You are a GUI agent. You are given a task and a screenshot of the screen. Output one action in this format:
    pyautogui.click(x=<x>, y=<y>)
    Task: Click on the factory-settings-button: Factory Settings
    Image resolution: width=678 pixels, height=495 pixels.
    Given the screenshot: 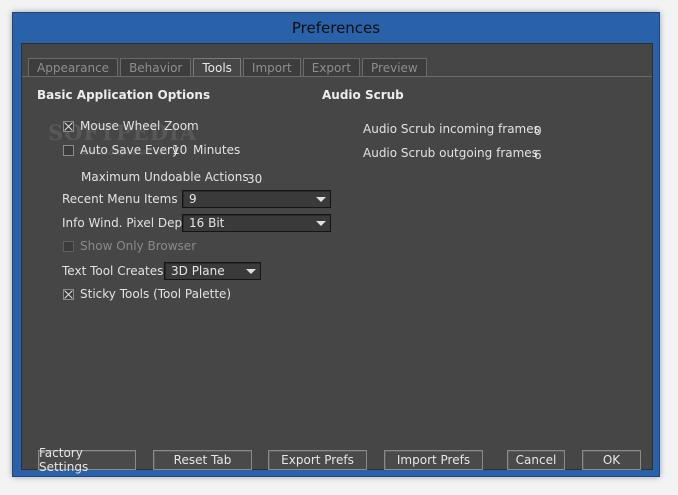 What is the action you would take?
    pyautogui.click(x=87, y=460)
    